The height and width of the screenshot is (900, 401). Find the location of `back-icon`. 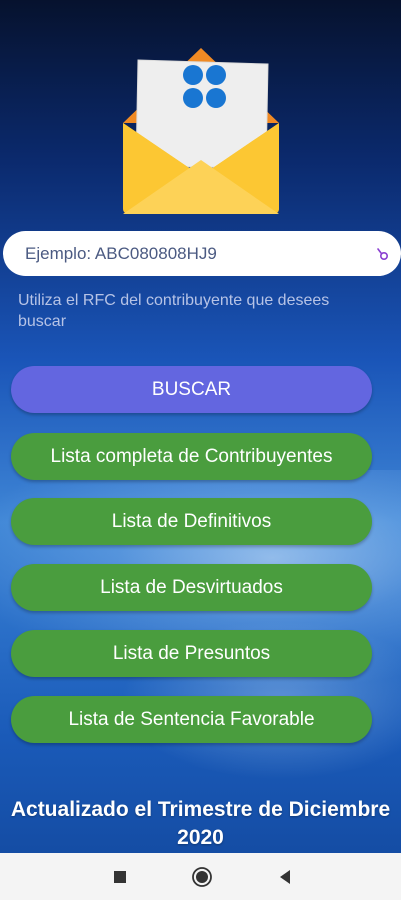

back-icon is located at coordinates (285, 876).